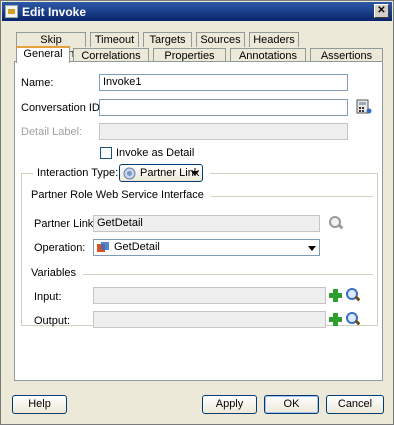 This screenshot has height=425, width=394. What do you see at coordinates (228, 274) in the screenshot?
I see `variables-divider` at bounding box center [228, 274].